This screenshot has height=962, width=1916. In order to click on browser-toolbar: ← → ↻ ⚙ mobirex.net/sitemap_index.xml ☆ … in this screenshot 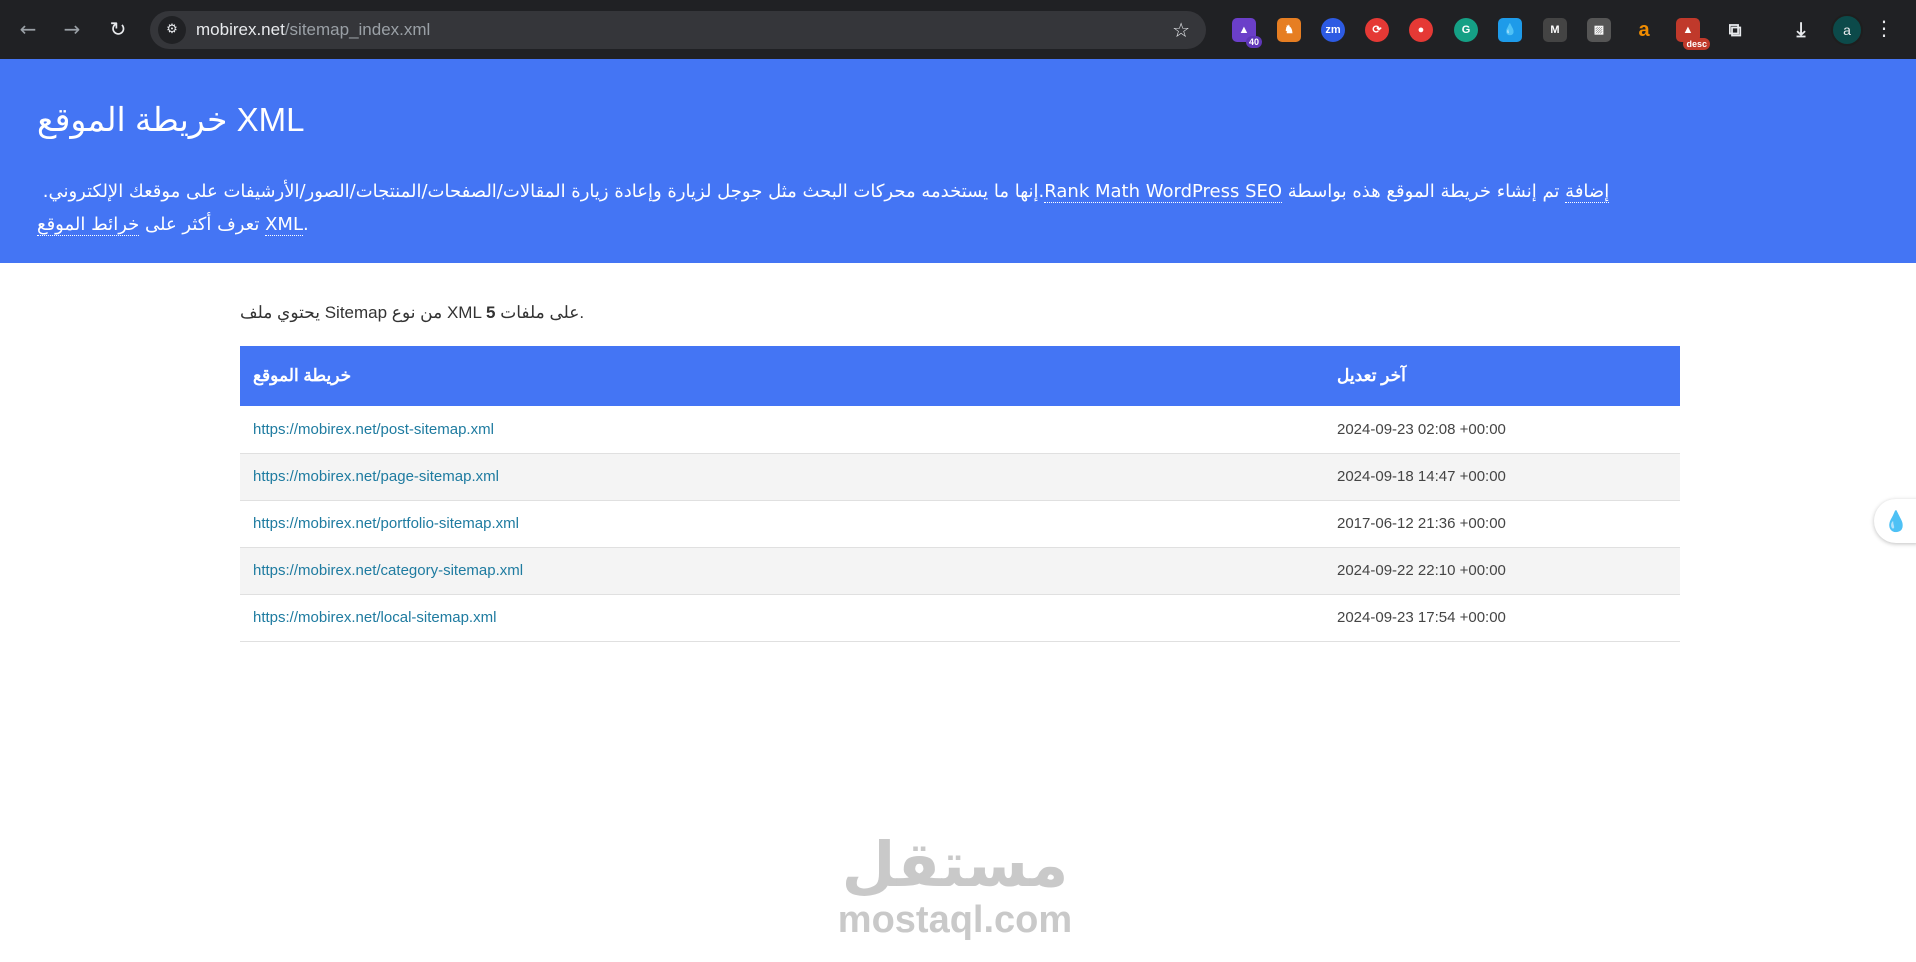, I will do `click(958, 29)`.